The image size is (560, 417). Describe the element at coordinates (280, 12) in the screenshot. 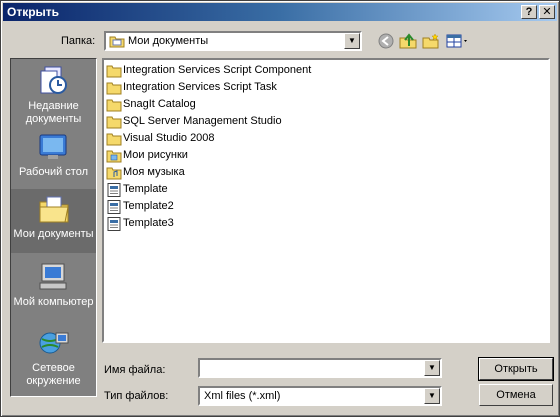

I see `title-bar: Открыть ? ✕` at that location.